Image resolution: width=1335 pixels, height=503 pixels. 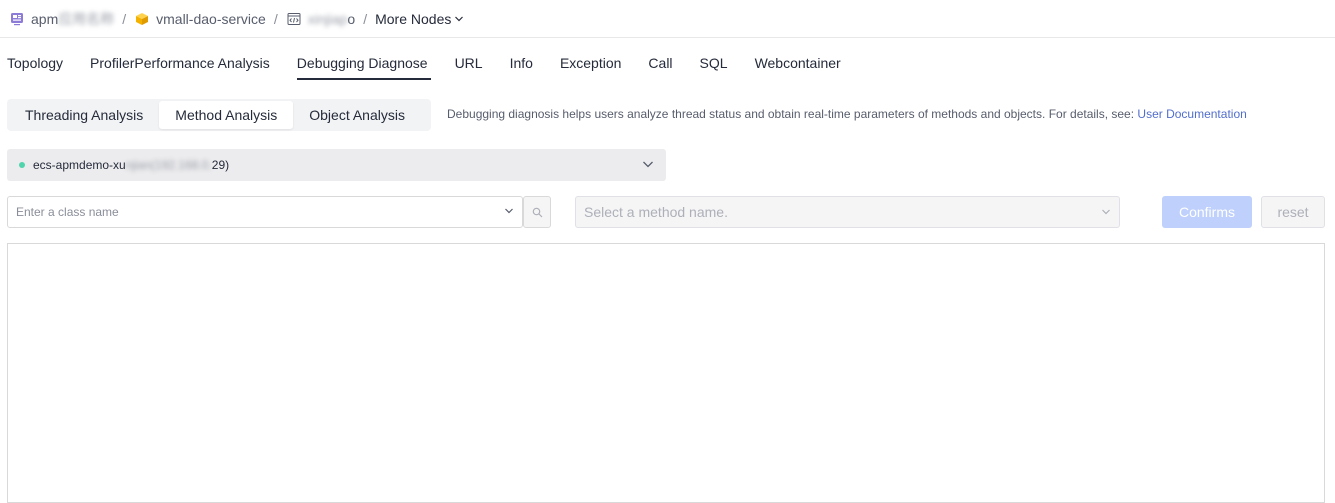 I want to click on more-nodes-dropdown: More Nodes, so click(x=419, y=19).